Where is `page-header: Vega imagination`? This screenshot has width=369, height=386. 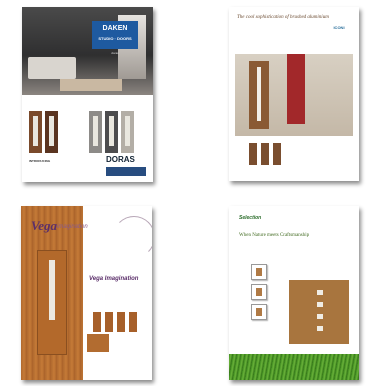
page-header: Vega imagination is located at coordinates (88, 225).